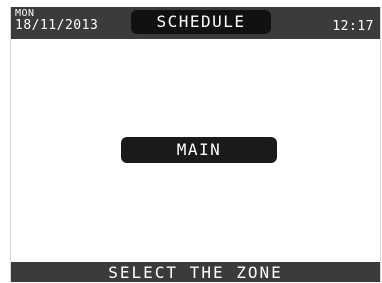 The width and height of the screenshot is (382, 283). Describe the element at coordinates (199, 150) in the screenshot. I see `zone-main-button: MAIN` at that location.